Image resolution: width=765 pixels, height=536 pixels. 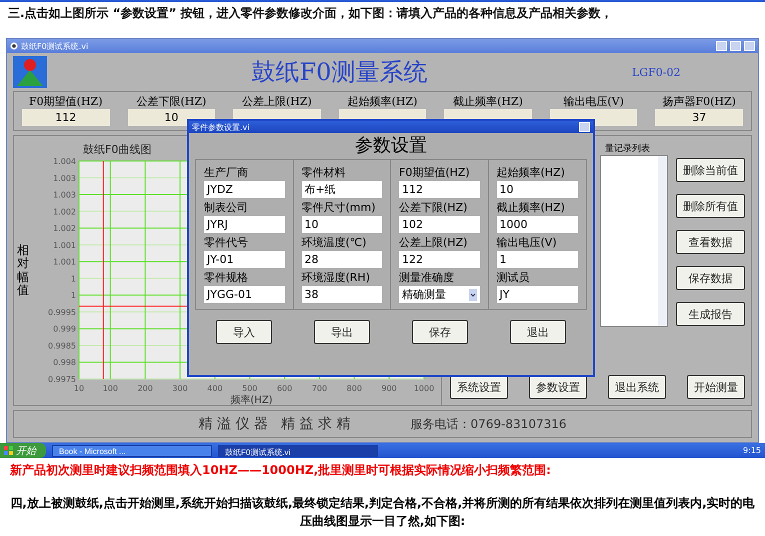 What do you see at coordinates (479, 387) in the screenshot?
I see `action-button: 系统设置` at bounding box center [479, 387].